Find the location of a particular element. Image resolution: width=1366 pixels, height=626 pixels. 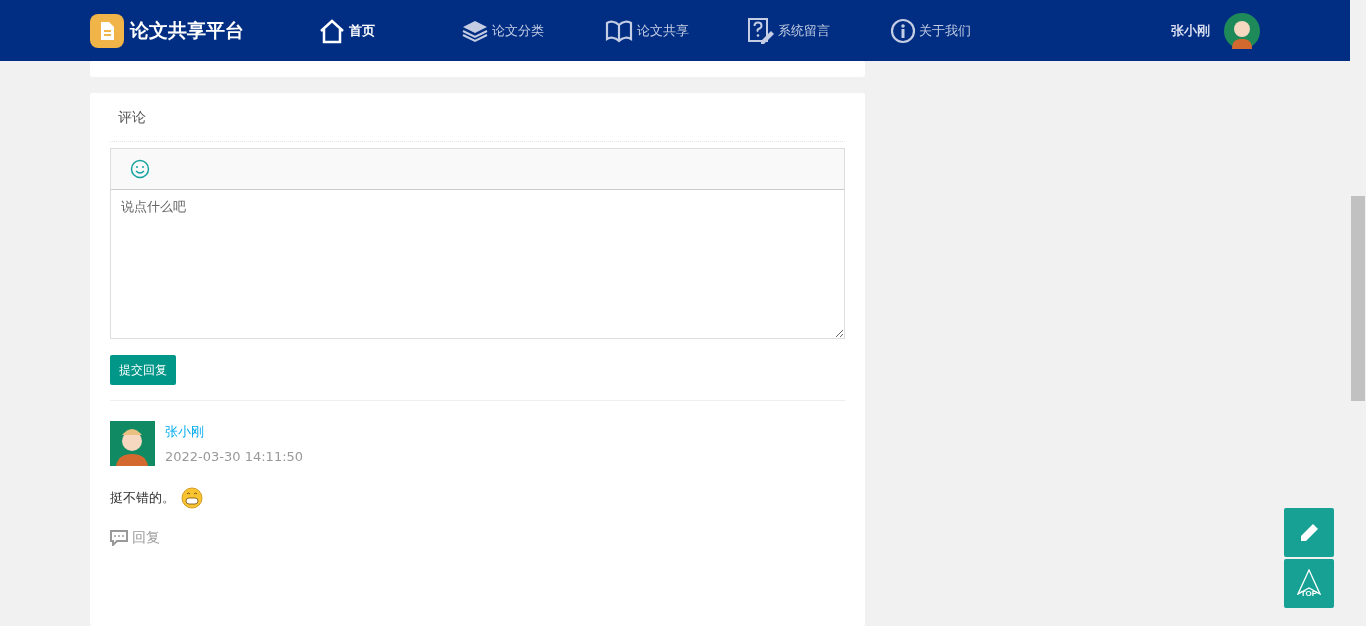

edit-button is located at coordinates (1309, 532).